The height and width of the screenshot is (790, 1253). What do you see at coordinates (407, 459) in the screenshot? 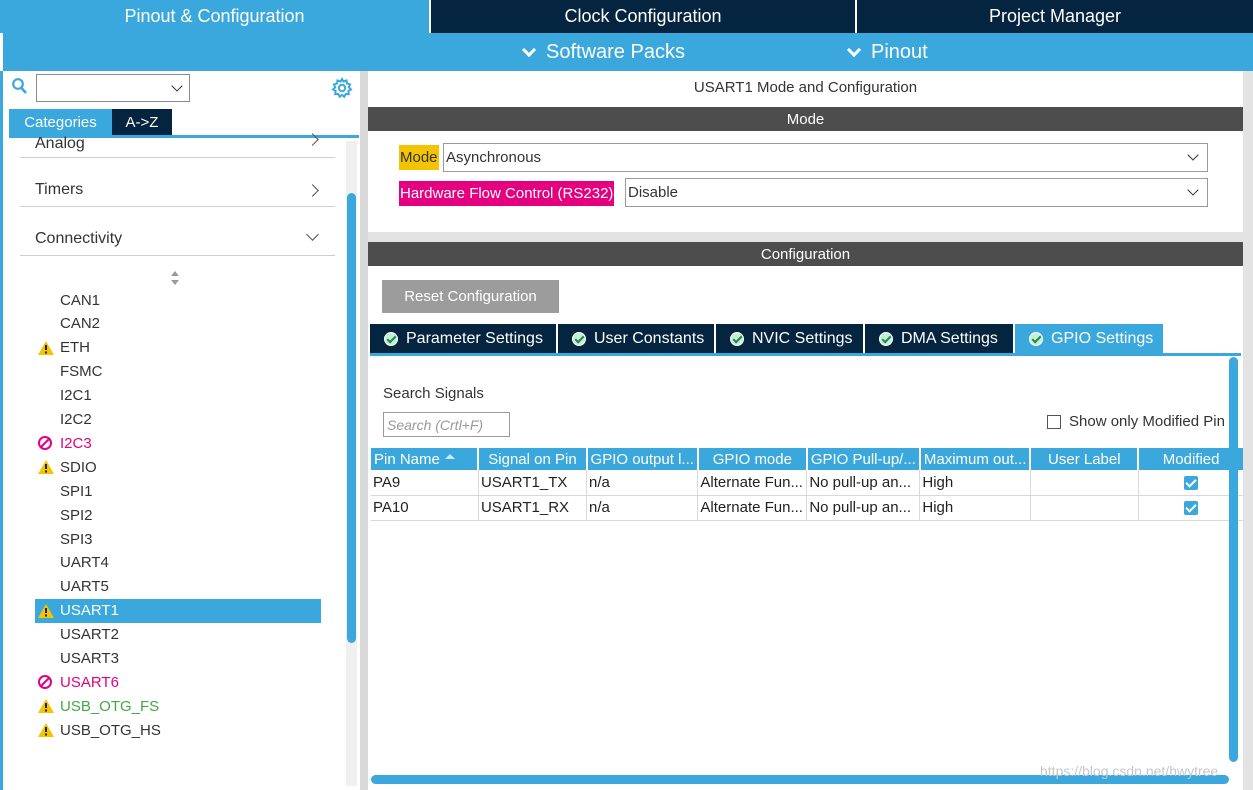
I see `column-label: Pin Name` at bounding box center [407, 459].